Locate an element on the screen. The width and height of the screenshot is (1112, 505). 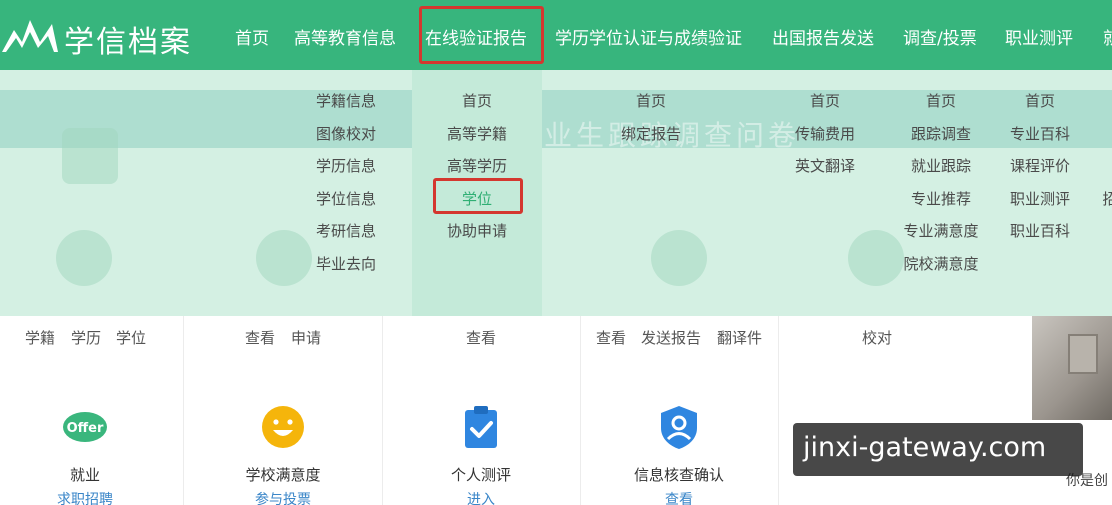
link-view-report: 查看 is located at coordinates (260, 337).